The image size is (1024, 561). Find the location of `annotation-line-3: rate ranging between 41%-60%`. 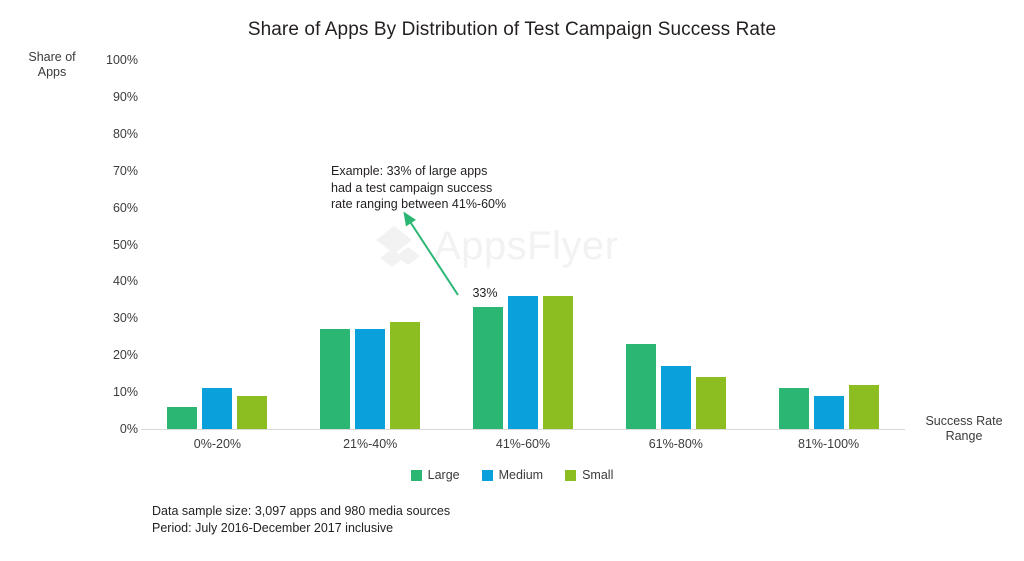

annotation-line-3: rate ranging between 41%-60% is located at coordinates (419, 204).